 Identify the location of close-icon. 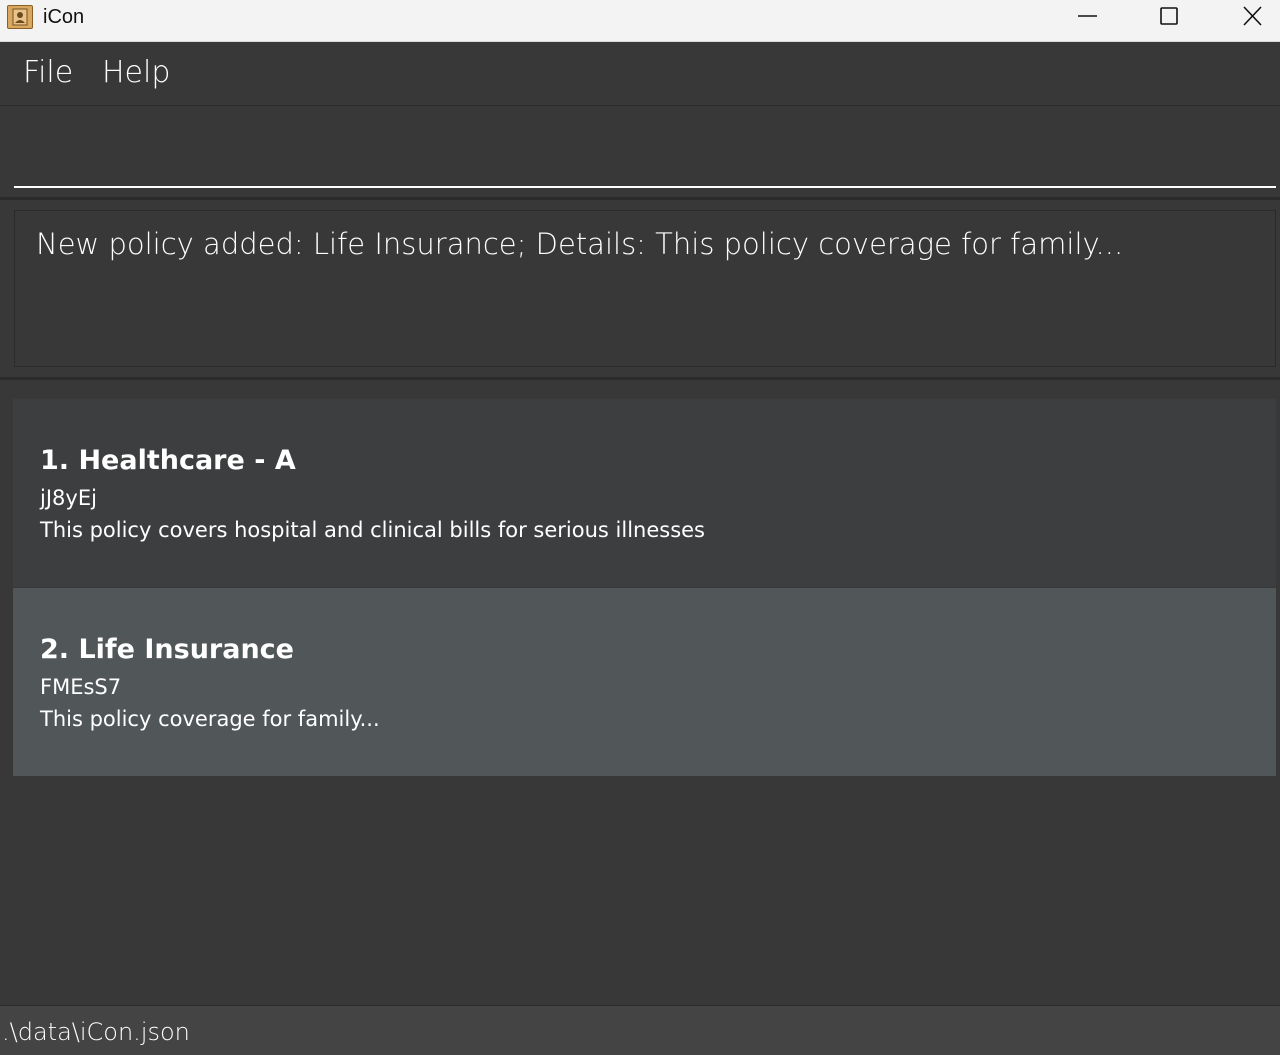
(1252, 16).